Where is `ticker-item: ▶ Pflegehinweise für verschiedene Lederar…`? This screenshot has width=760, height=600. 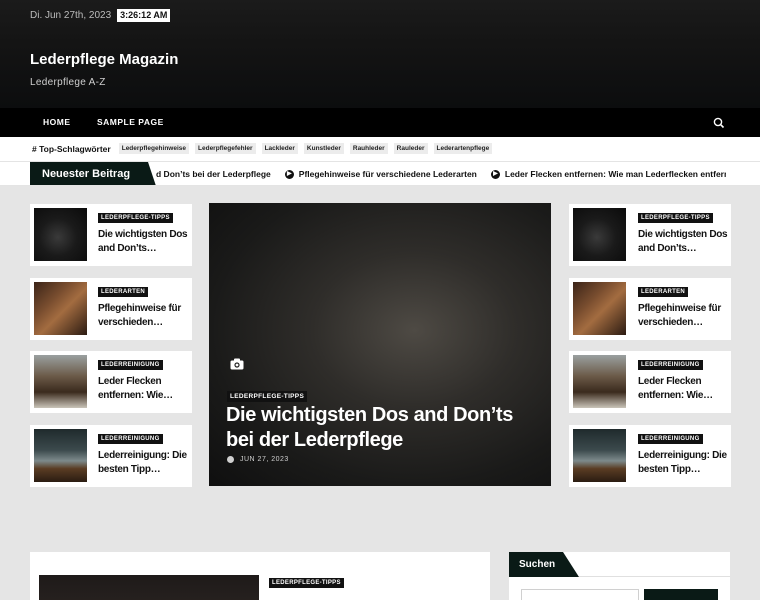 ticker-item: ▶ Pflegehinweise für verschiedene Lederar… is located at coordinates (380, 174).